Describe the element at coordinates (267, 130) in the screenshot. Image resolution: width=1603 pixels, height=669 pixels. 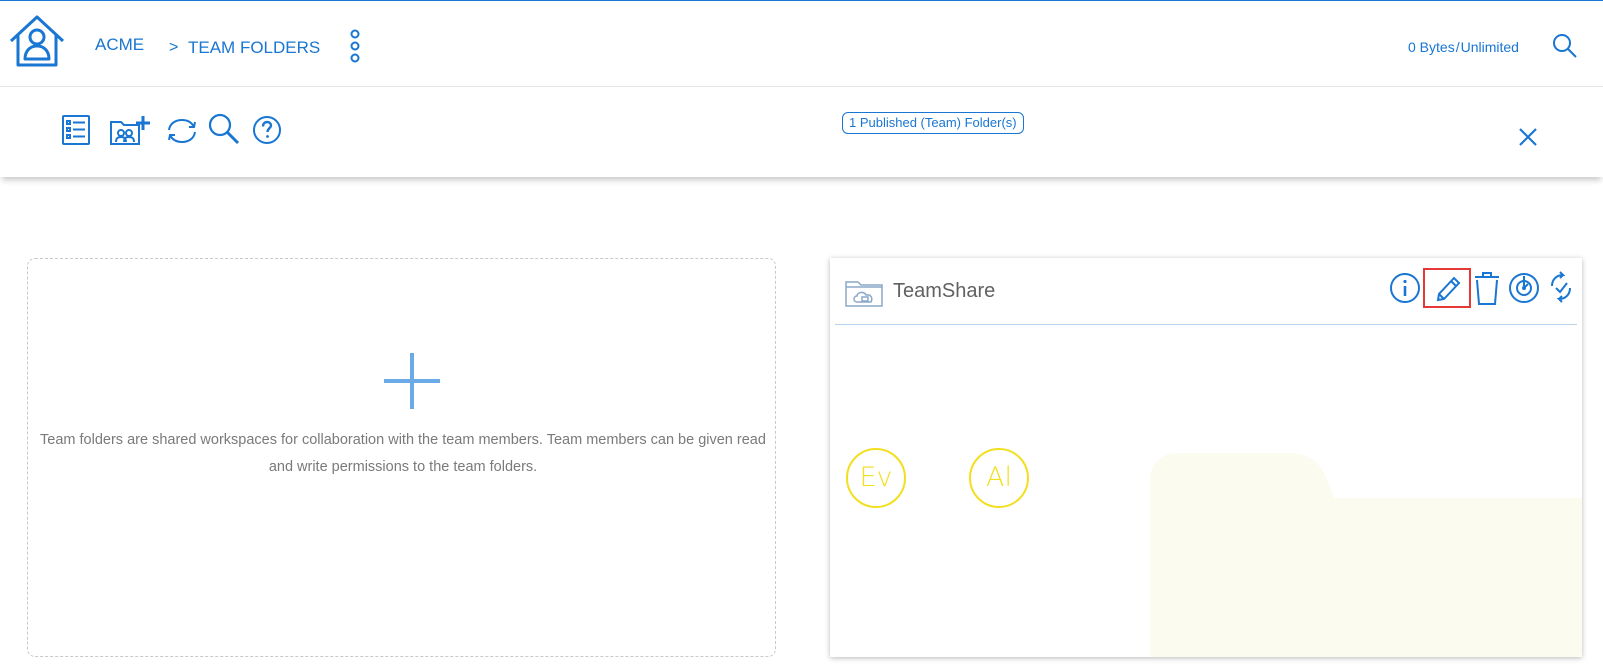
I see `help-icon` at that location.